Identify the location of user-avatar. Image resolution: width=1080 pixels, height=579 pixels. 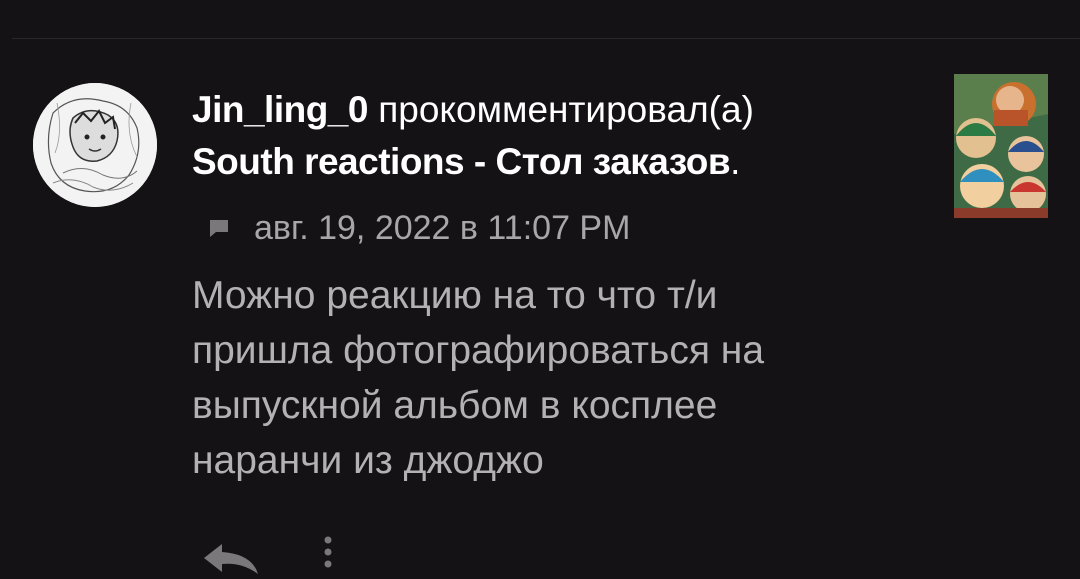
(95, 145).